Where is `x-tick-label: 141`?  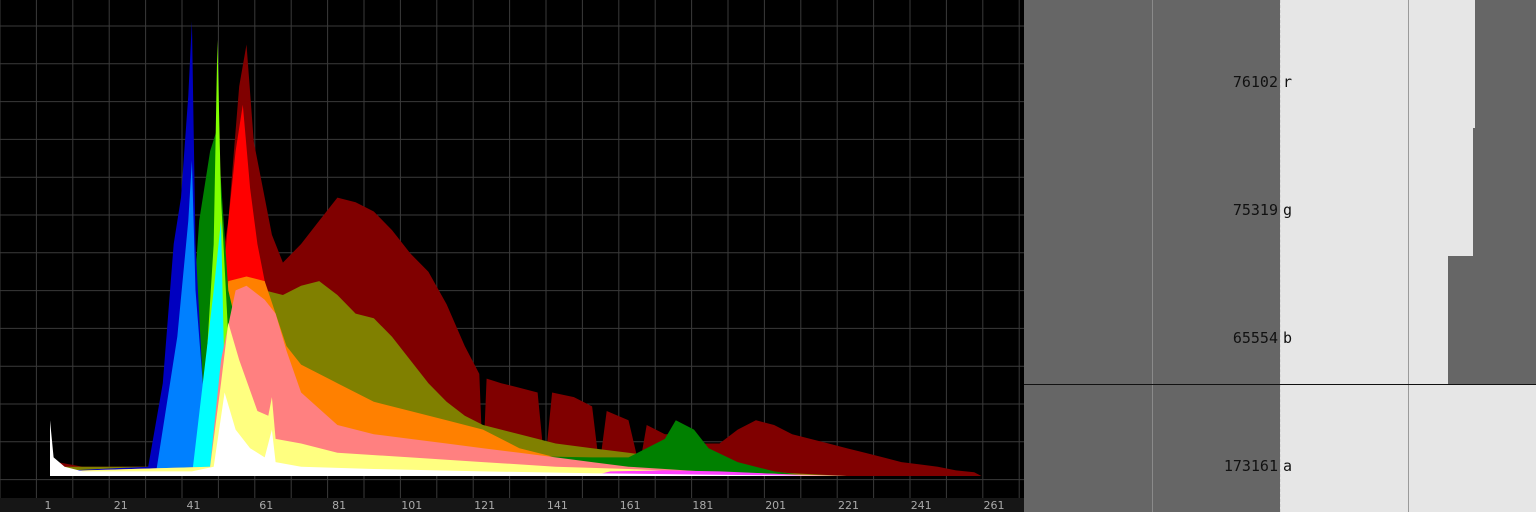 x-tick-label: 141 is located at coordinates (557, 505).